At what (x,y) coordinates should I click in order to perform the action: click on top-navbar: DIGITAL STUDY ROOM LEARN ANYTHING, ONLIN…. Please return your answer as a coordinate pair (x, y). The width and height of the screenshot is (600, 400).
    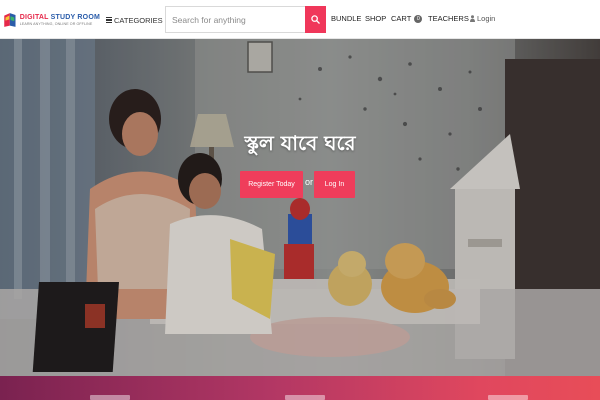
    Looking at the image, I should click on (300, 19).